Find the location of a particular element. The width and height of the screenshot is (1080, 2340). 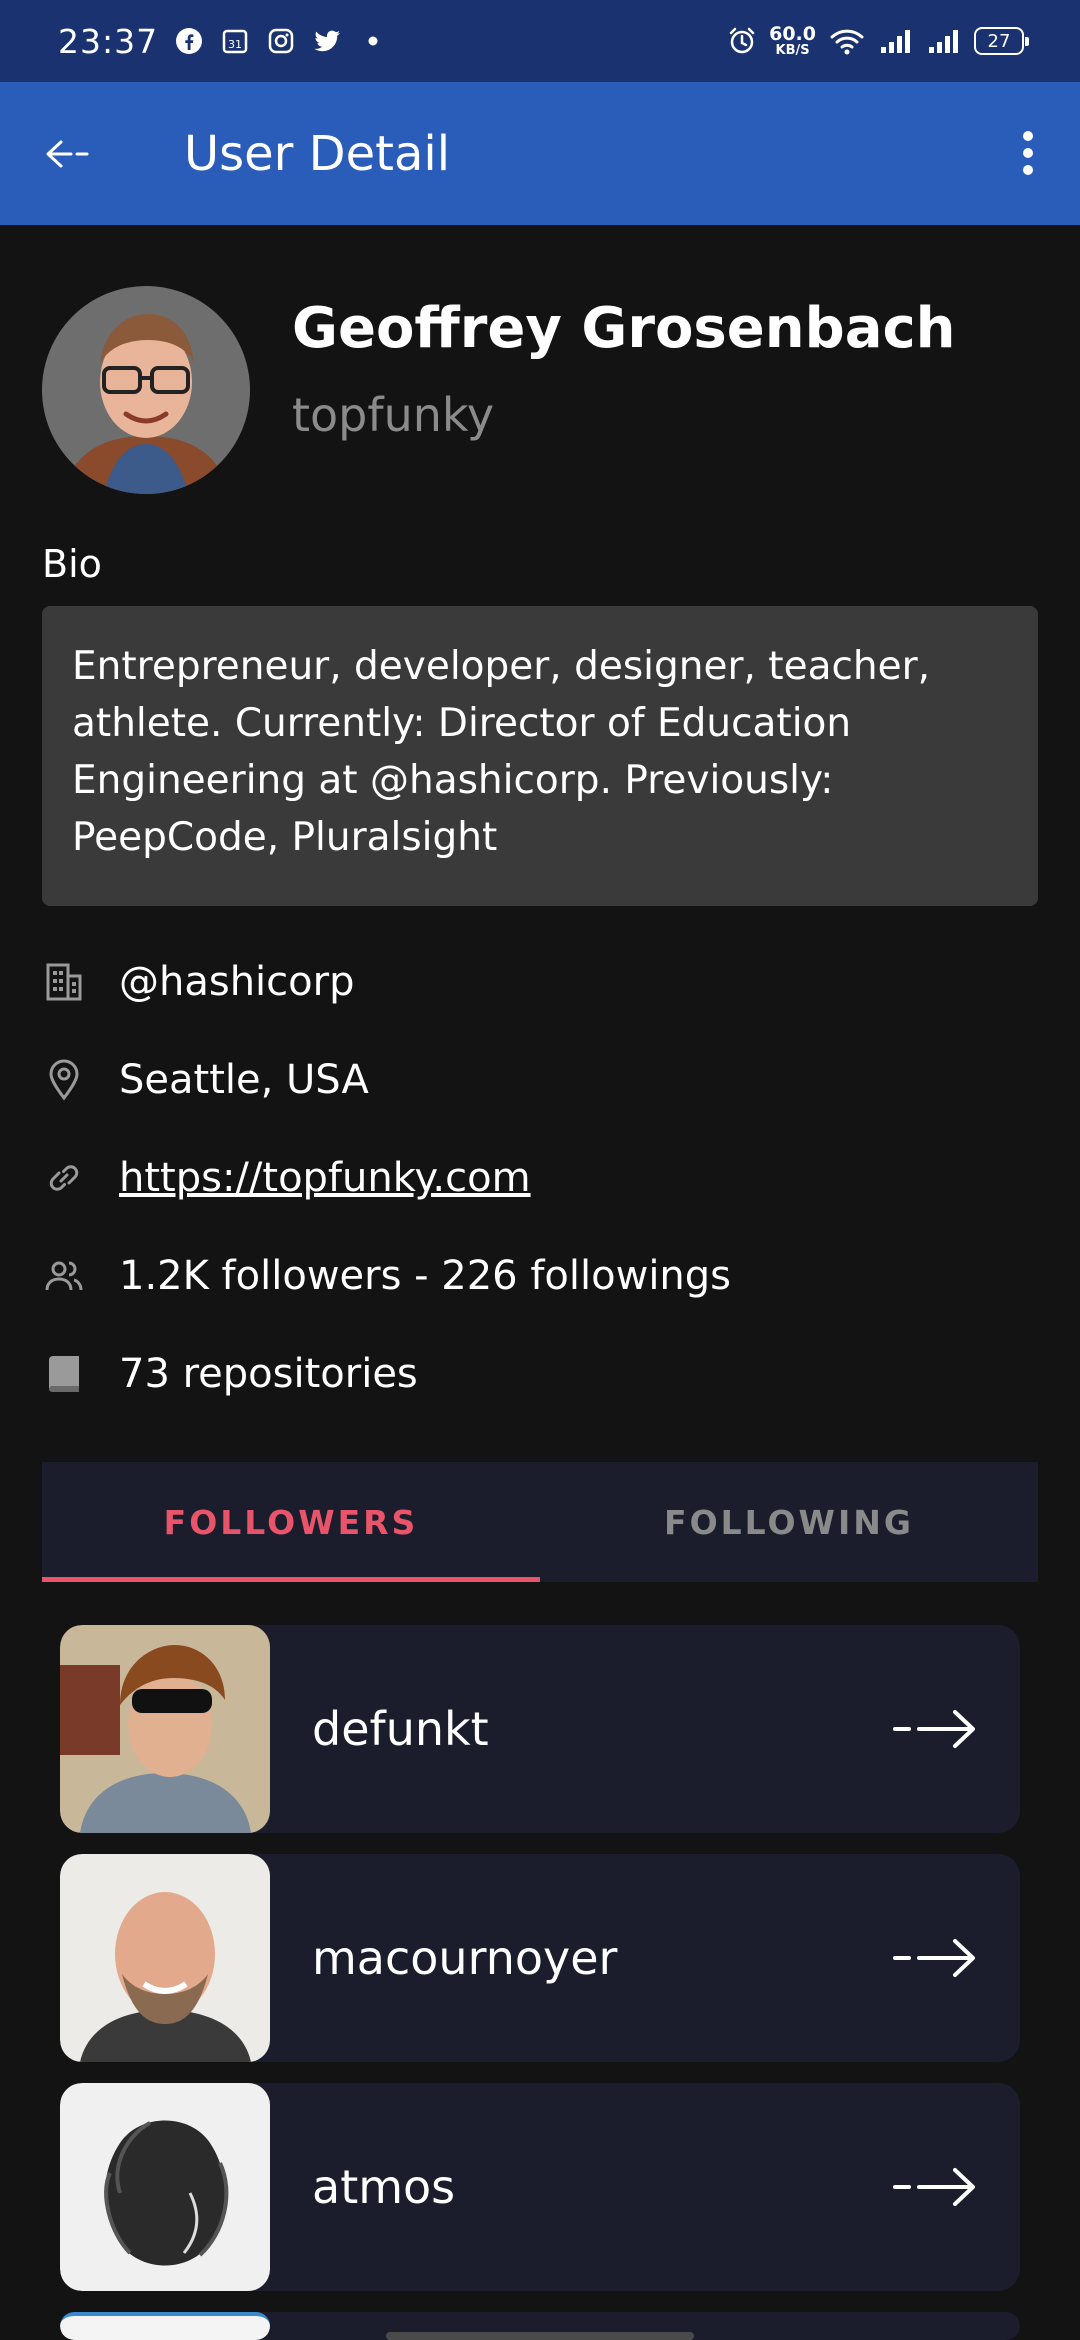

followers-following-tabs: FOLLOWERS FOLLOWING is located at coordinates (540, 1522).